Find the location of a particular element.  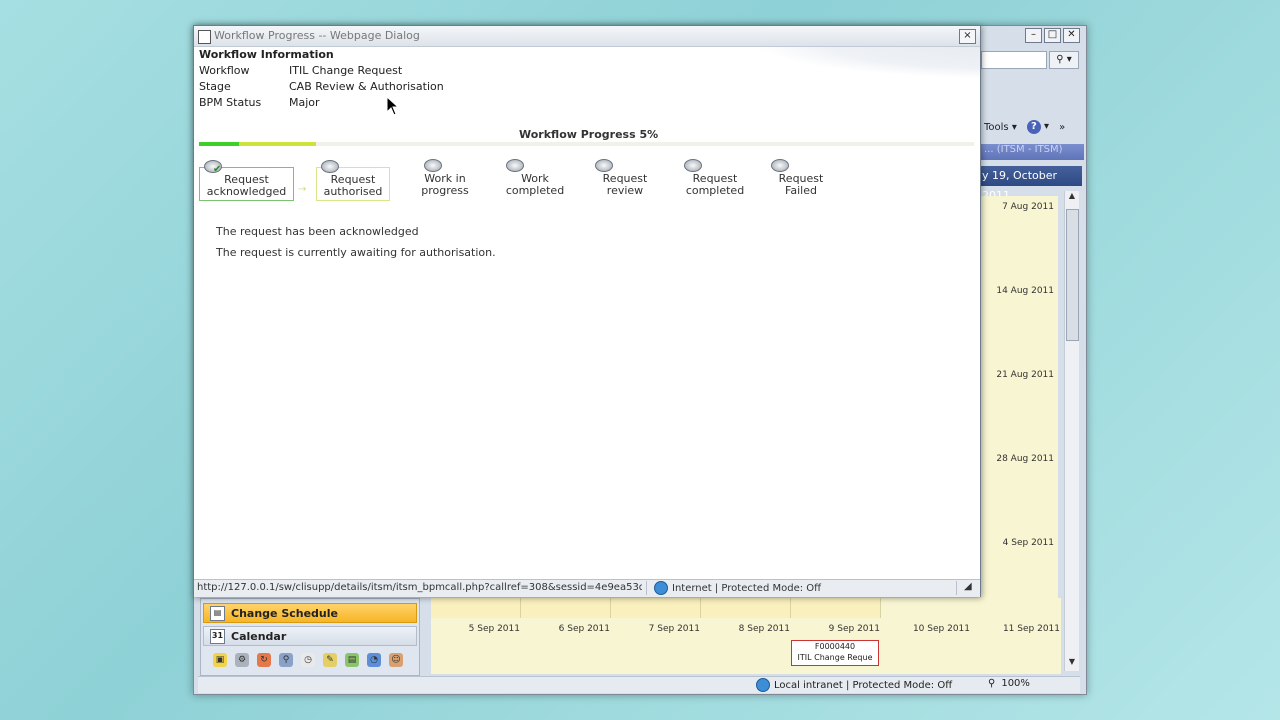

close-button: ✕ is located at coordinates (1071, 35).